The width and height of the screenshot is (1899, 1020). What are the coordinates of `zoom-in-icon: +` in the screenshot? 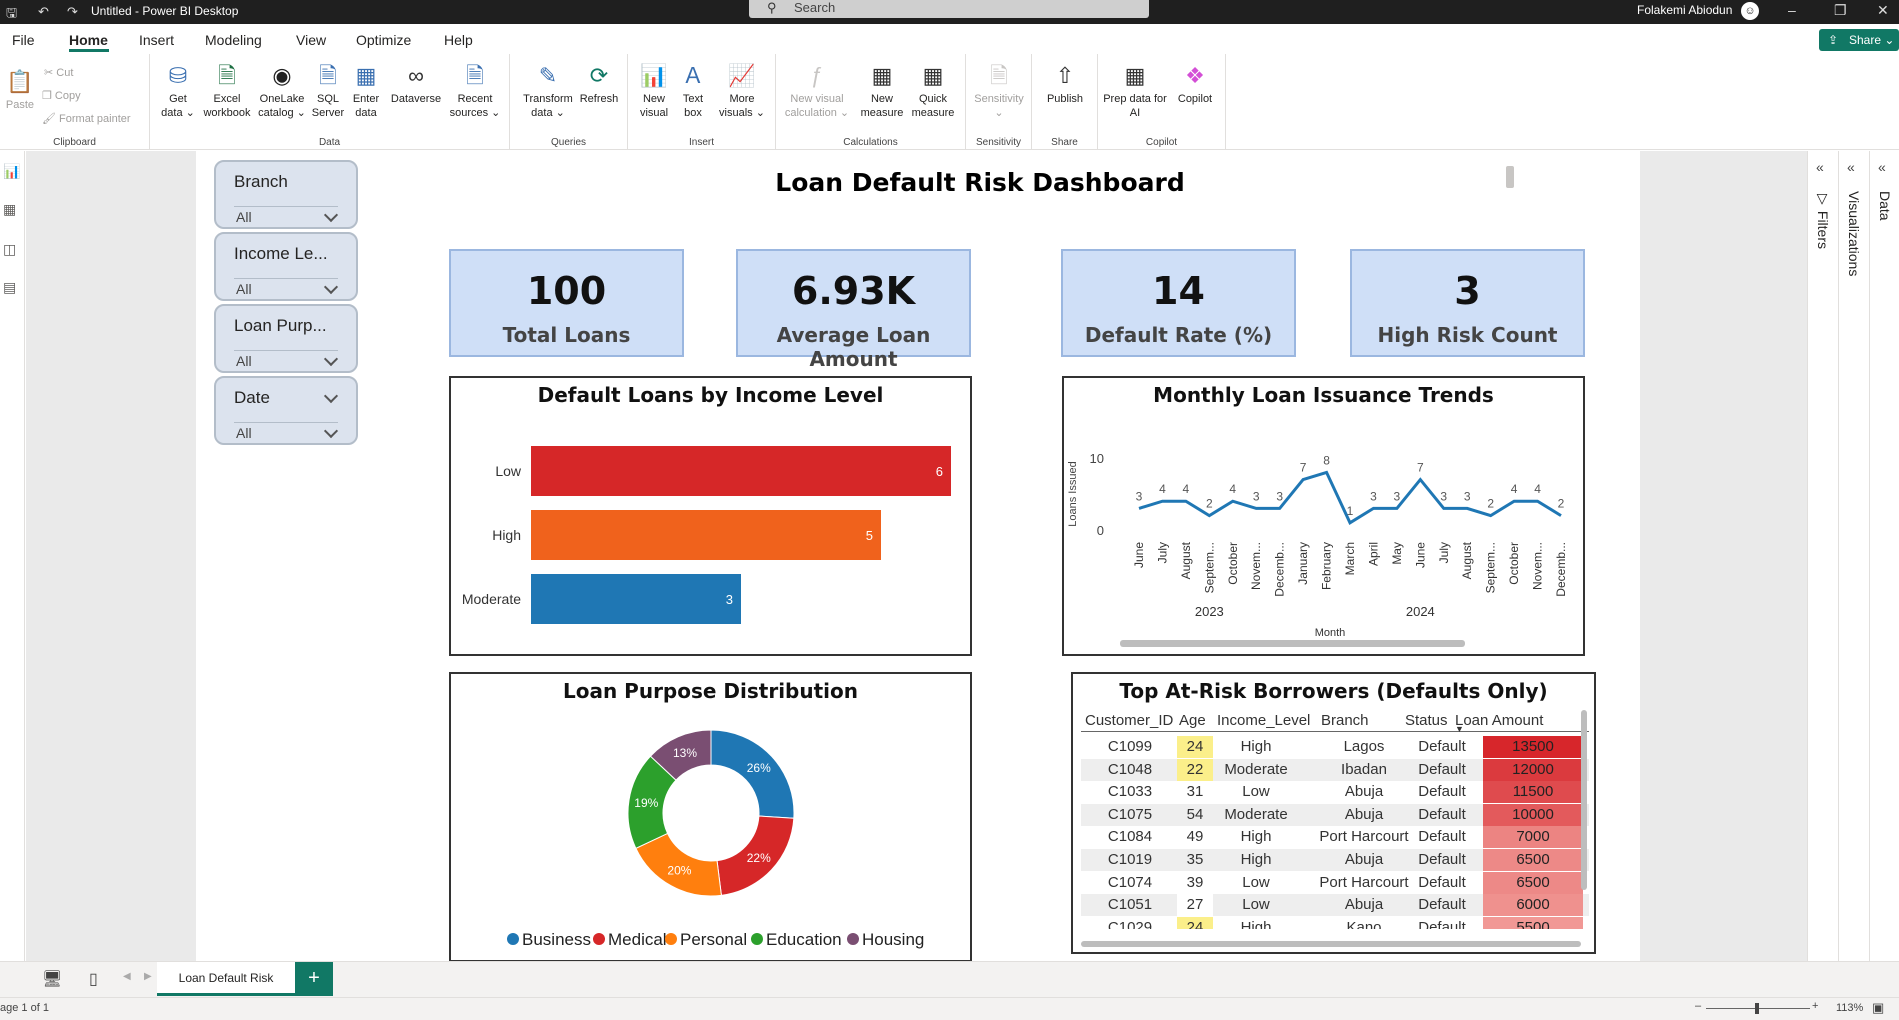 It's located at (1815, 1006).